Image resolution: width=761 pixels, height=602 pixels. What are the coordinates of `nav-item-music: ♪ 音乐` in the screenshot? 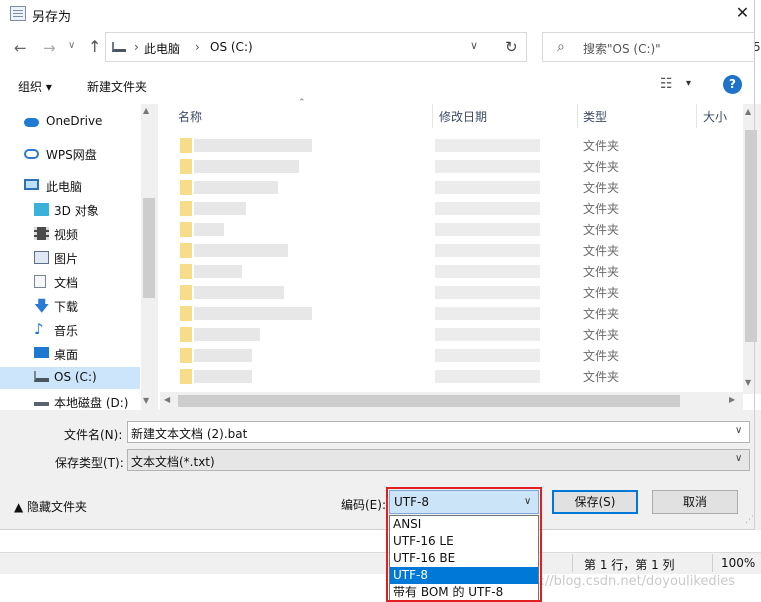 It's located at (70, 330).